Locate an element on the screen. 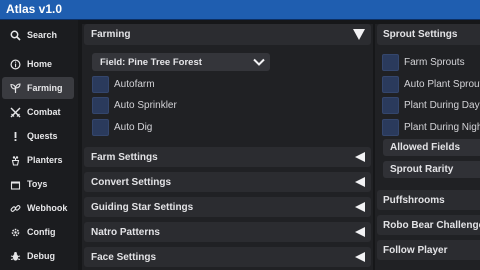  sidebar-item-farming: Farming is located at coordinates (38, 88).